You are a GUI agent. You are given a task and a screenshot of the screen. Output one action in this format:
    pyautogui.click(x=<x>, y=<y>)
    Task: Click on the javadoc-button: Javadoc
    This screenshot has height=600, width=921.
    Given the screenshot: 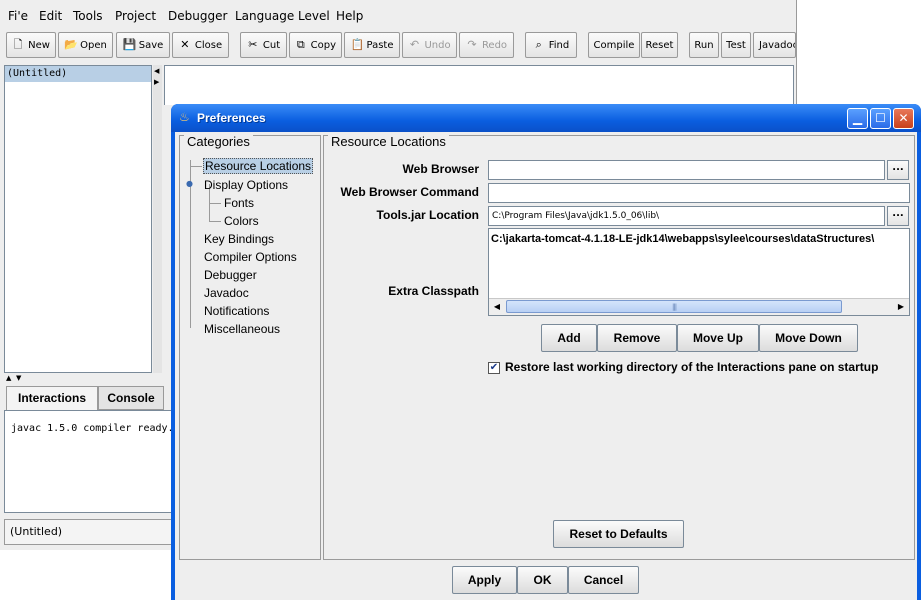 What is the action you would take?
    pyautogui.click(x=774, y=45)
    